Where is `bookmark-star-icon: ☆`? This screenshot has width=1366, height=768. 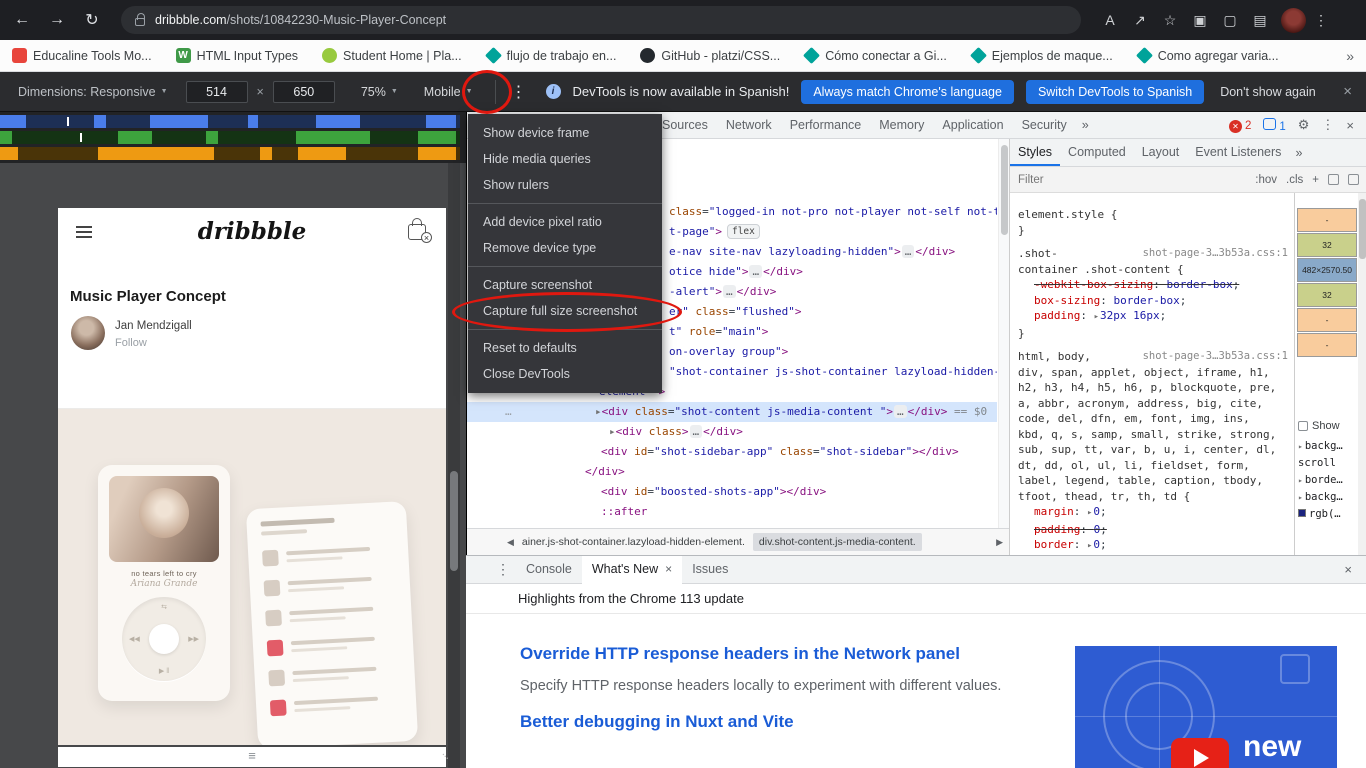
bookmark-star-icon: ☆ is located at coordinates (1170, 20).